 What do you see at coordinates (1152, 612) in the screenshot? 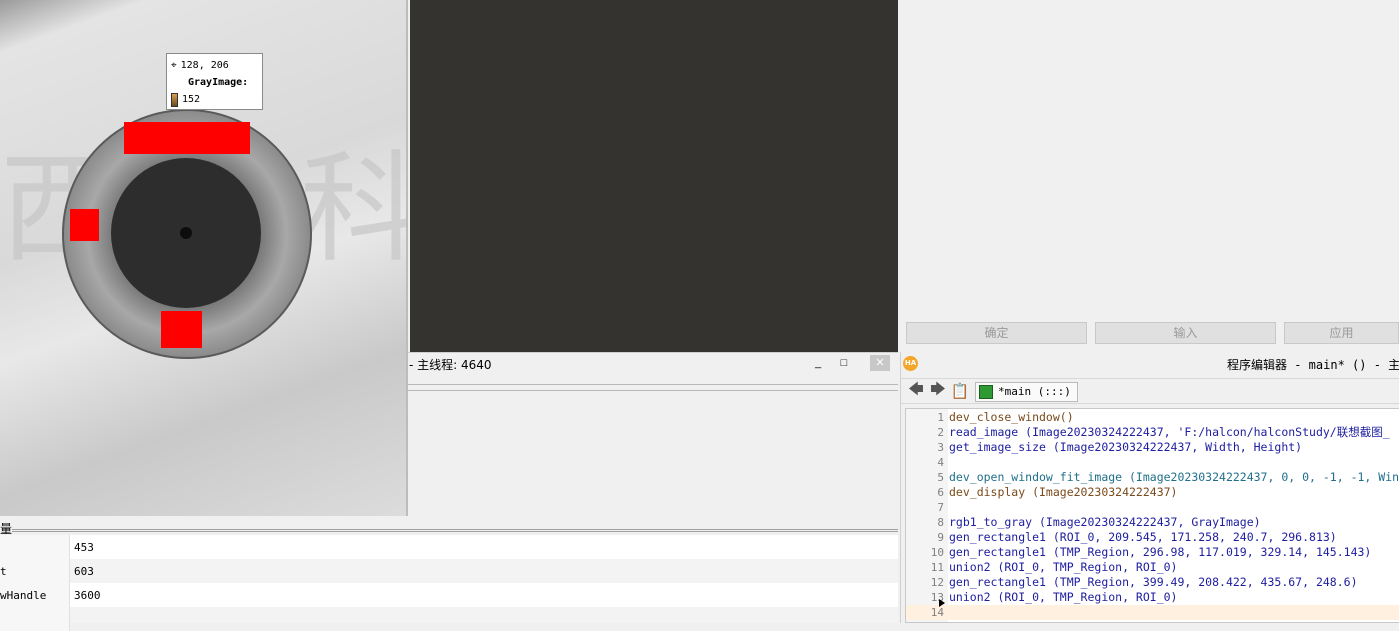
I see `code-line: 14` at bounding box center [1152, 612].